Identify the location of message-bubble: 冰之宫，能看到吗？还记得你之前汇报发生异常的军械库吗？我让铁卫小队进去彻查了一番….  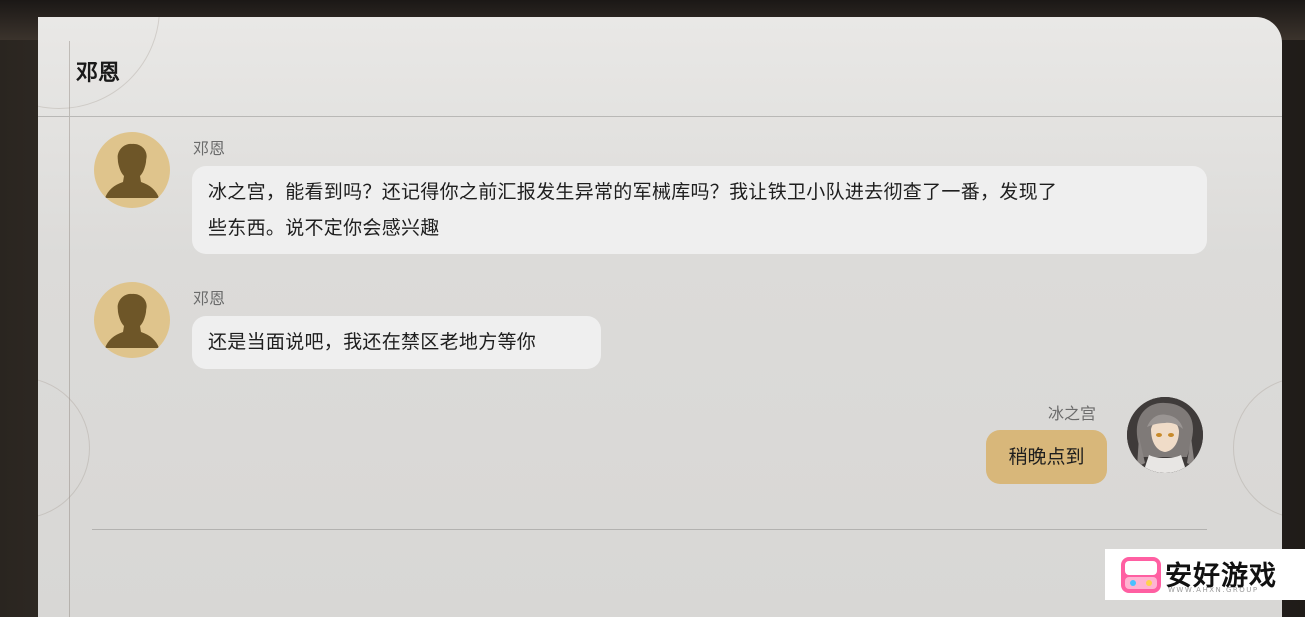
(699, 210).